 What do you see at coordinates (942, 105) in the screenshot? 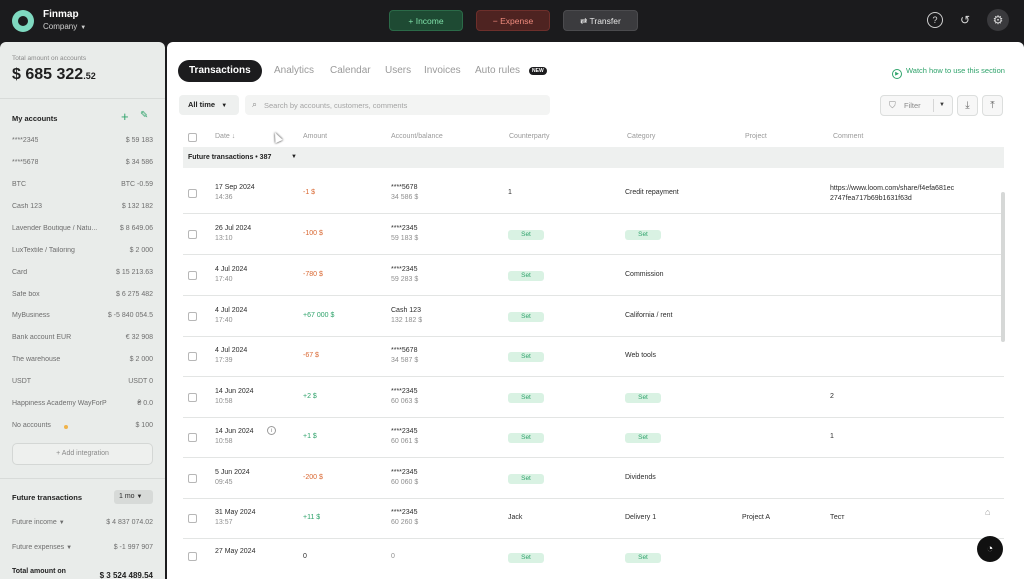
I see `chevron-down-icon: ▼` at bounding box center [942, 105].